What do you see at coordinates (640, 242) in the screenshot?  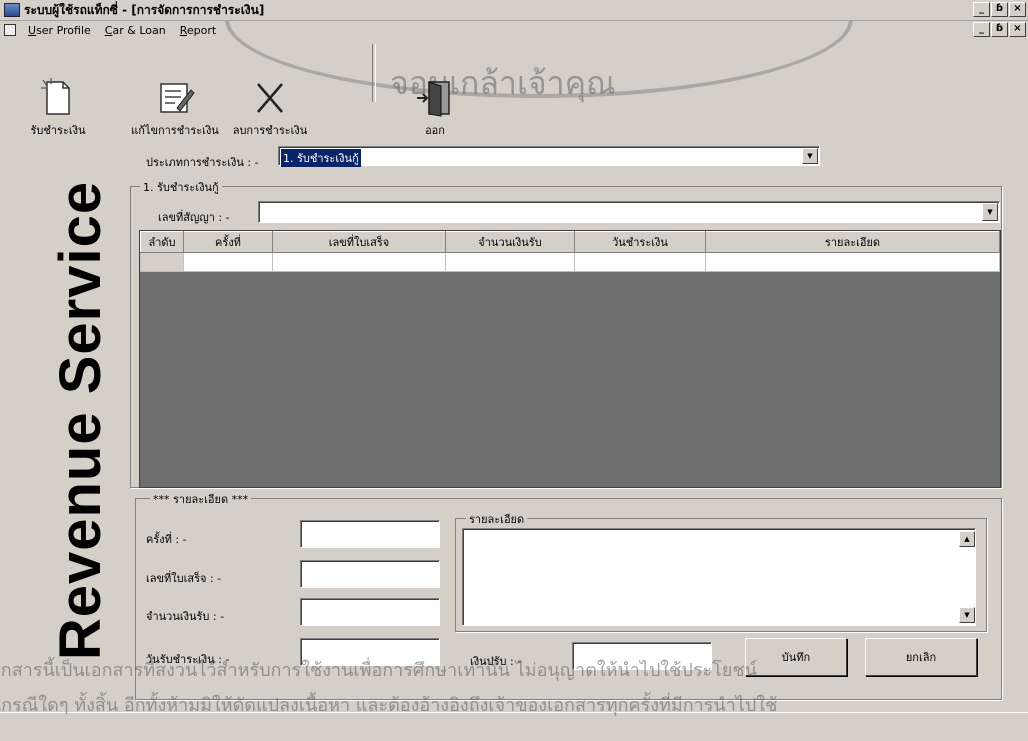 I see `column-header-payment-date: วันชำระเงิน` at bounding box center [640, 242].